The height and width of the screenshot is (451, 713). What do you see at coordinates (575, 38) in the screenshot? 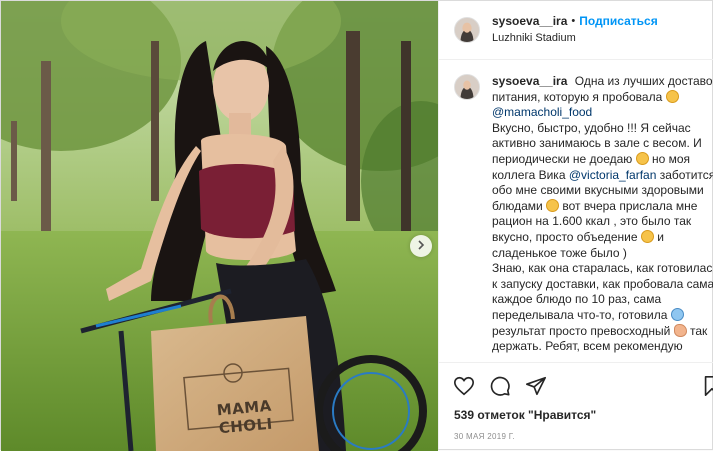
I see `location-link: Luzhniki Stadium` at bounding box center [575, 38].